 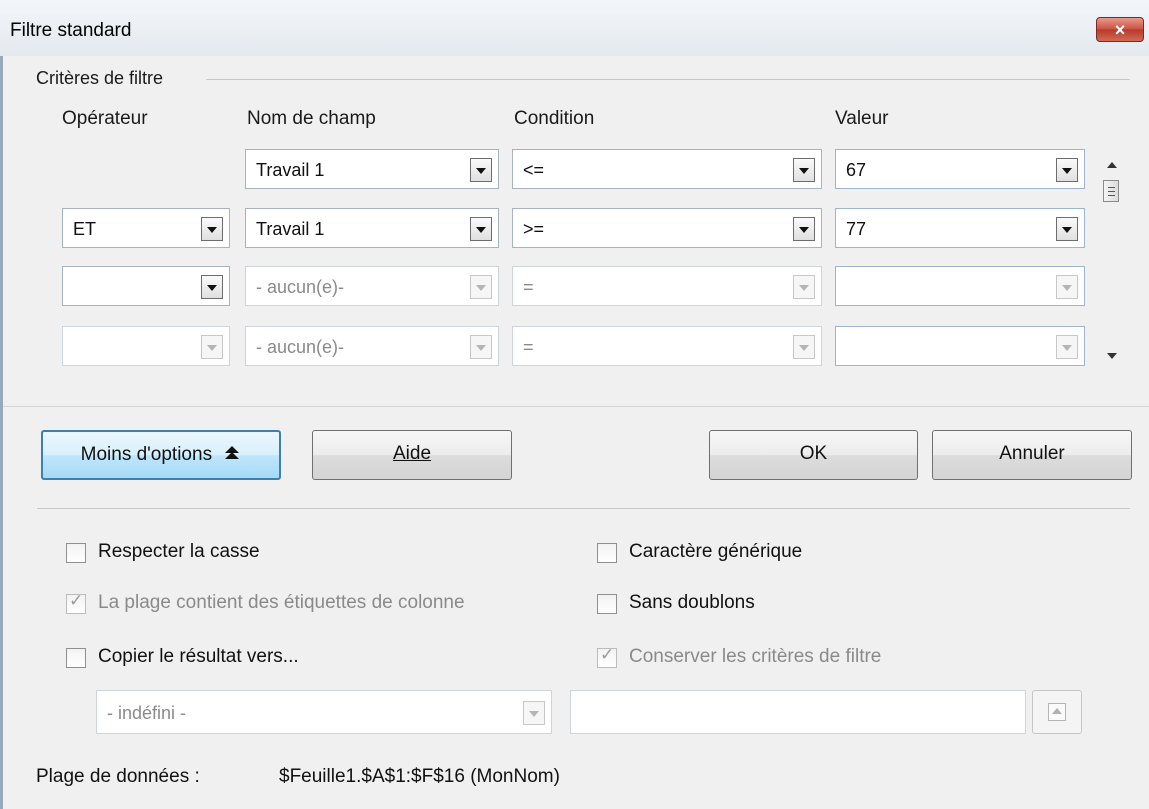 I want to click on keep-criteria-label: Conserver les critères de filtre, so click(x=755, y=656).